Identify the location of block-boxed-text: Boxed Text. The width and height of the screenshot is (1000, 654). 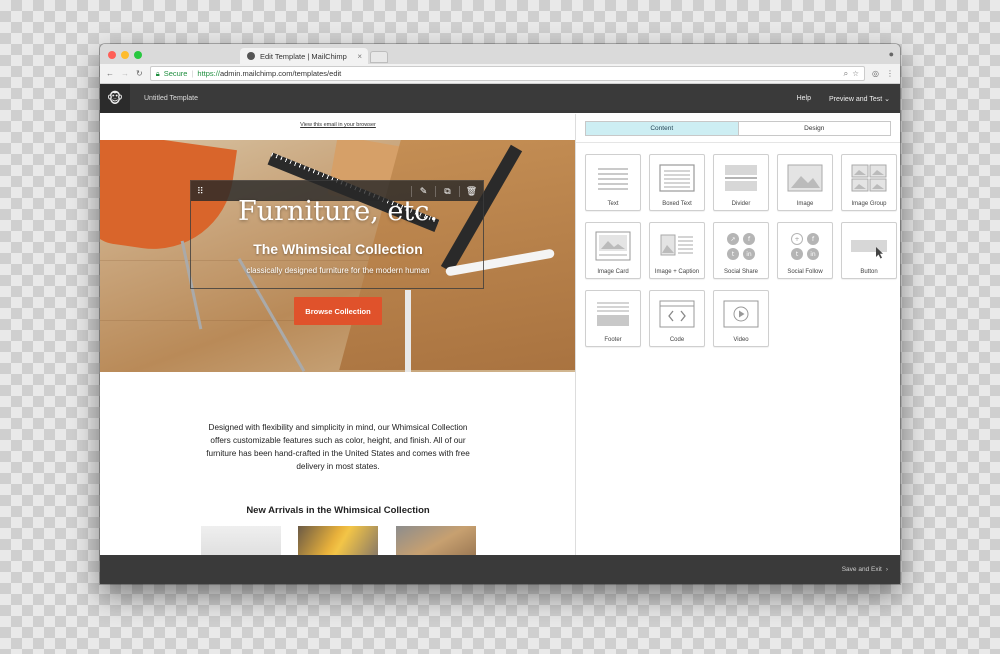
(677, 182).